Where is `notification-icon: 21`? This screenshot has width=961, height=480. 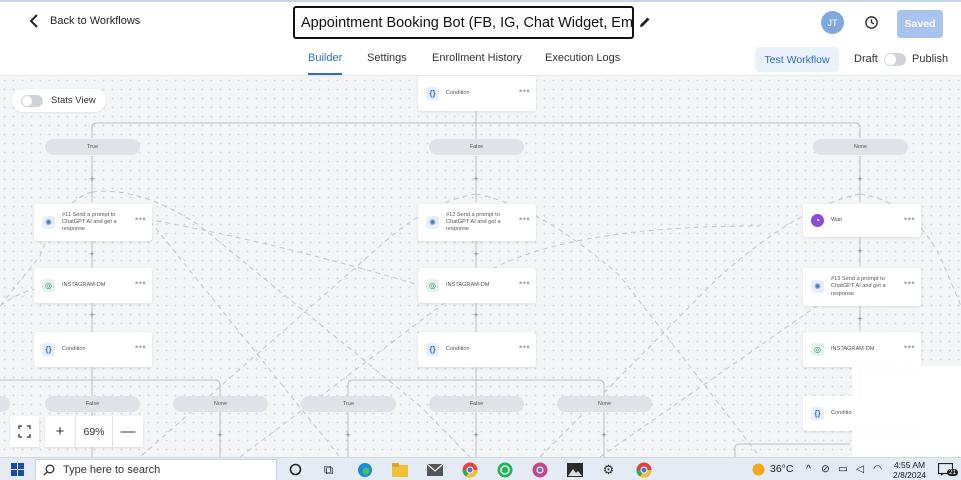 notification-icon: 21 is located at coordinates (948, 469).